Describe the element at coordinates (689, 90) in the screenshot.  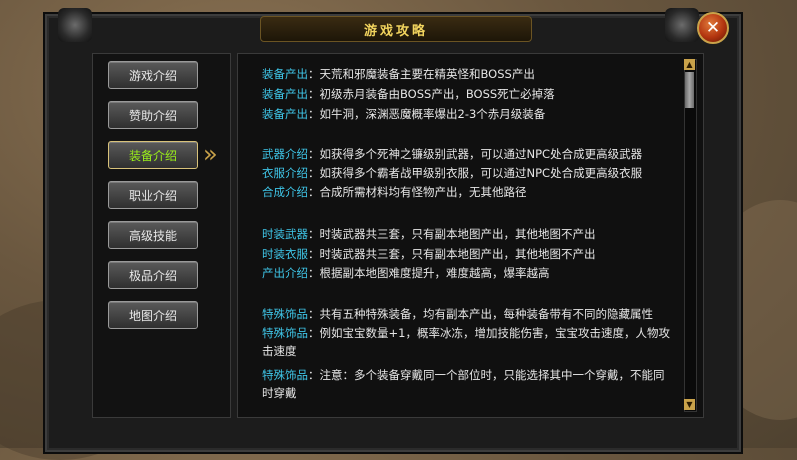
I see `scrollbar-thumb` at that location.